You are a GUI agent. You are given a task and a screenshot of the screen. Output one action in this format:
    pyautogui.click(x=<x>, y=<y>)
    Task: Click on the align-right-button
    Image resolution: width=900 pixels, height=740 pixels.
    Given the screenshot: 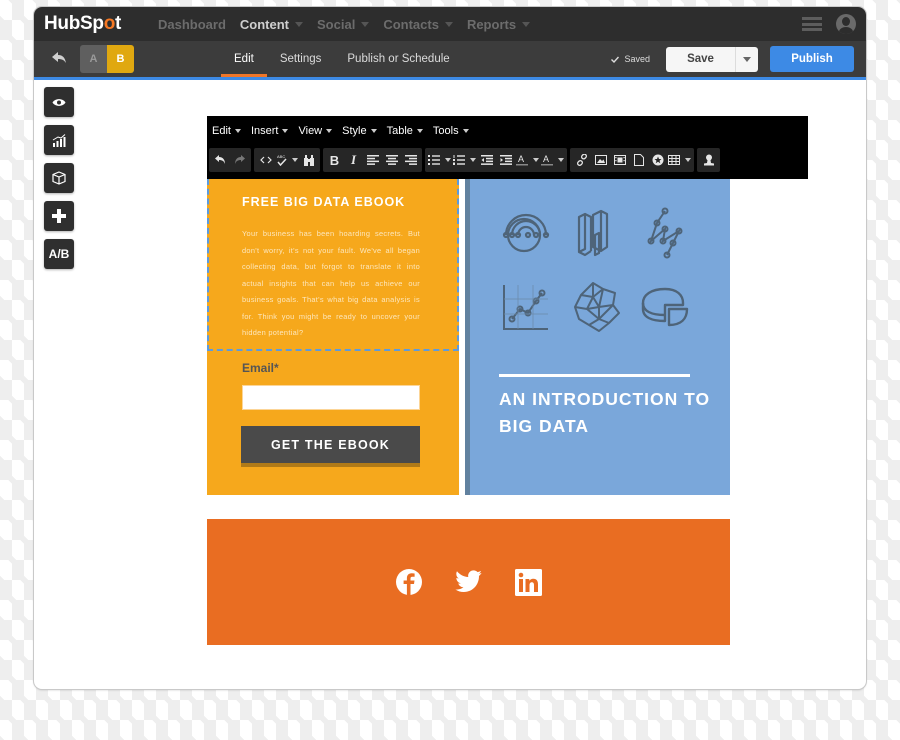 What is the action you would take?
    pyautogui.click(x=410, y=160)
    